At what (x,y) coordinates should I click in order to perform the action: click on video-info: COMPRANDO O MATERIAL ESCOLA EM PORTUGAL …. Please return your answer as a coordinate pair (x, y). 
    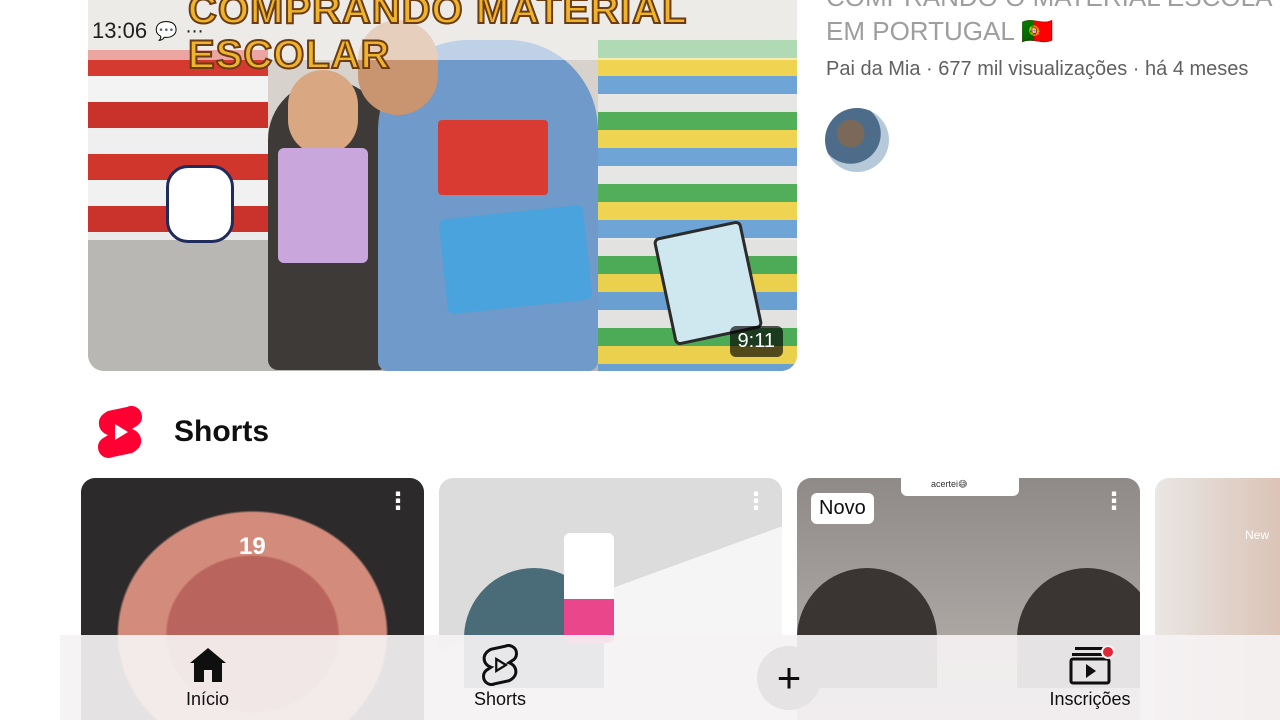
    Looking at the image, I should click on (1053, 40).